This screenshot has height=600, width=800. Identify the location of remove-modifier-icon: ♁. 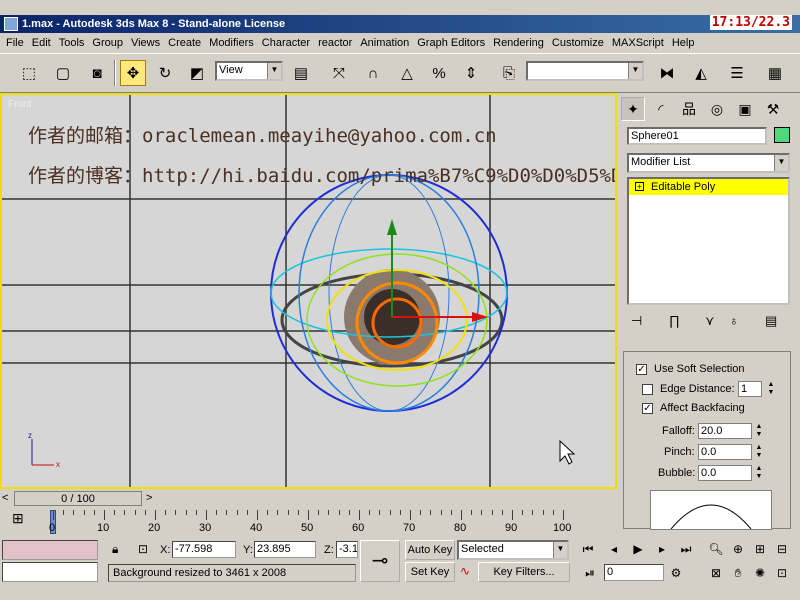
(734, 320).